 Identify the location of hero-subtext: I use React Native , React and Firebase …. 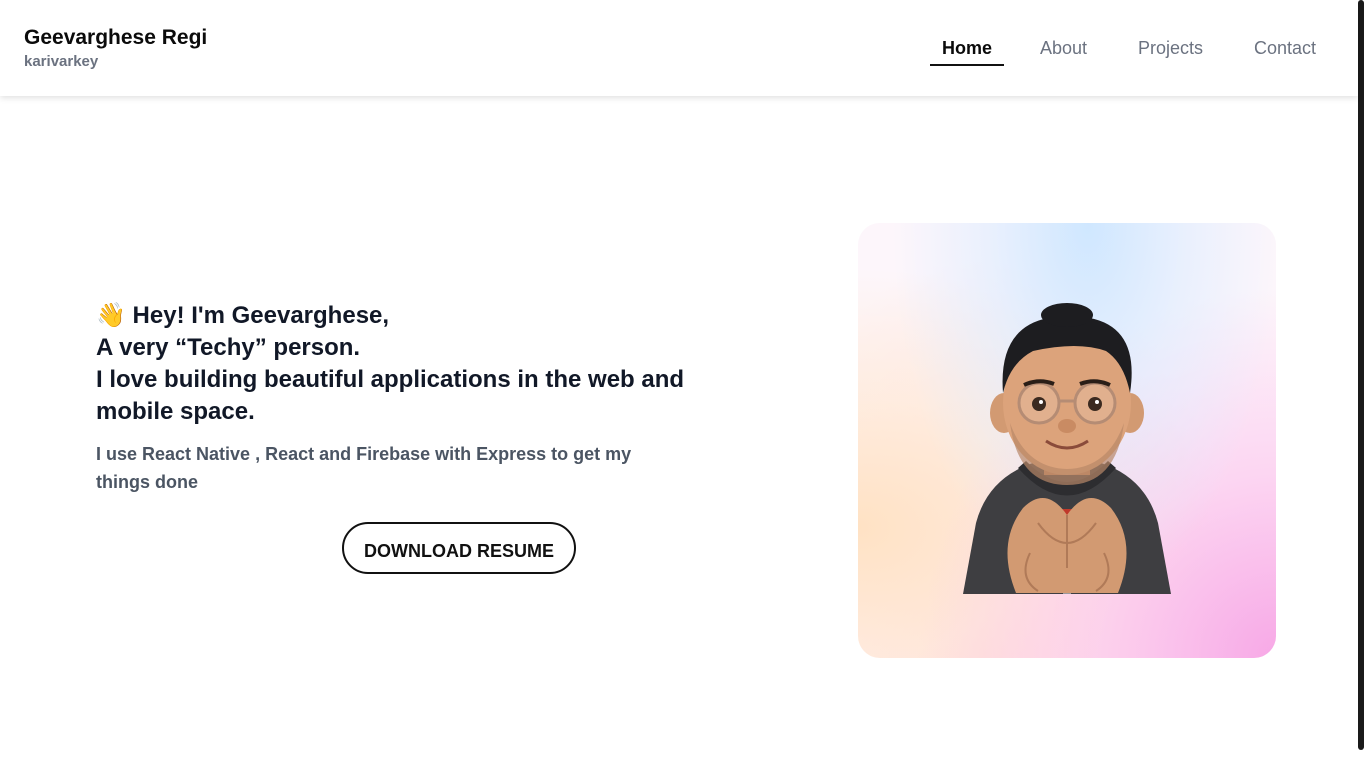
(364, 468).